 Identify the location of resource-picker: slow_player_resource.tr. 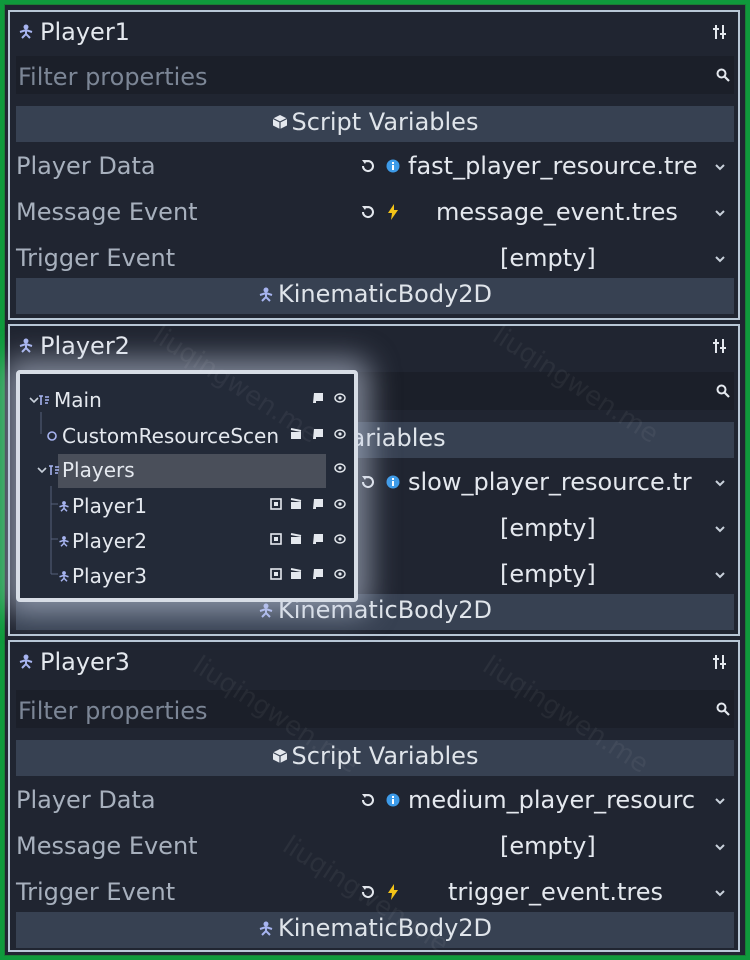
(543, 482).